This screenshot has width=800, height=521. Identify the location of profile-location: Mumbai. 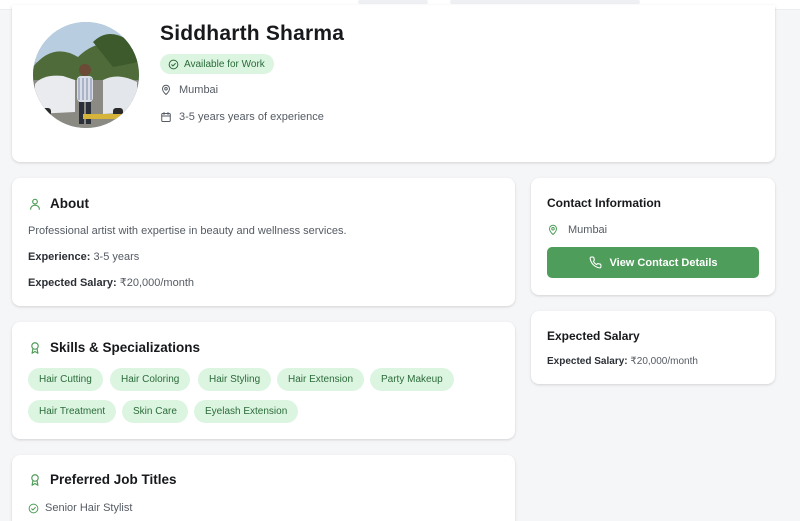
(189, 90).